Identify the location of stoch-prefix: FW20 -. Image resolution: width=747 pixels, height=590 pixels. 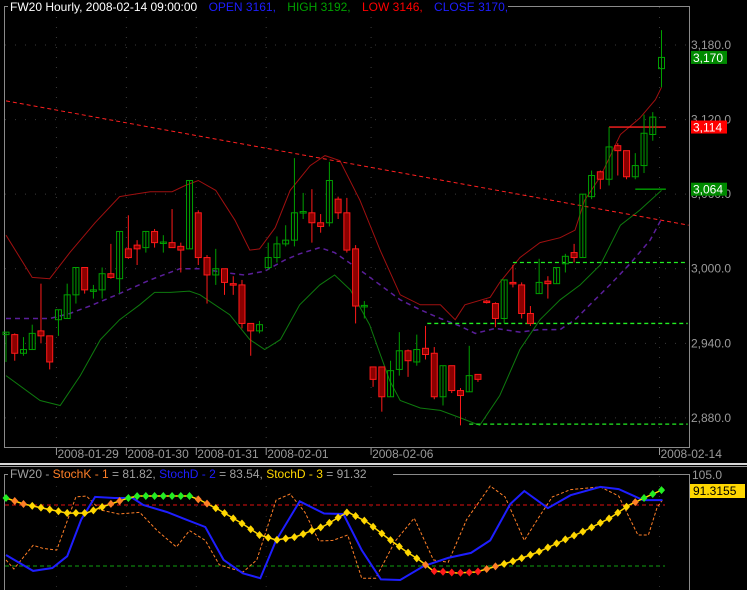
(31, 474).